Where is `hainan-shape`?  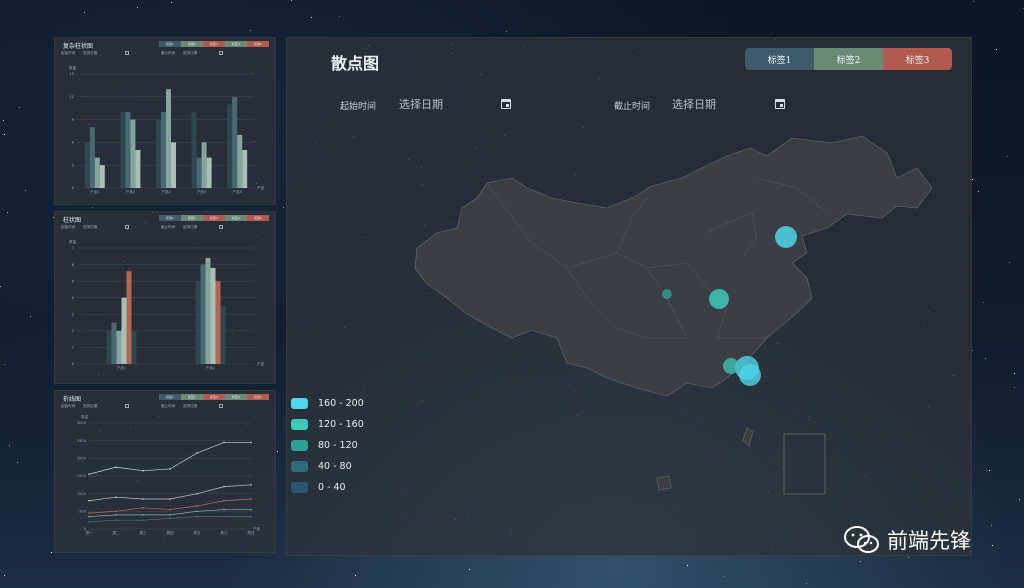
hainan-shape is located at coordinates (664, 483).